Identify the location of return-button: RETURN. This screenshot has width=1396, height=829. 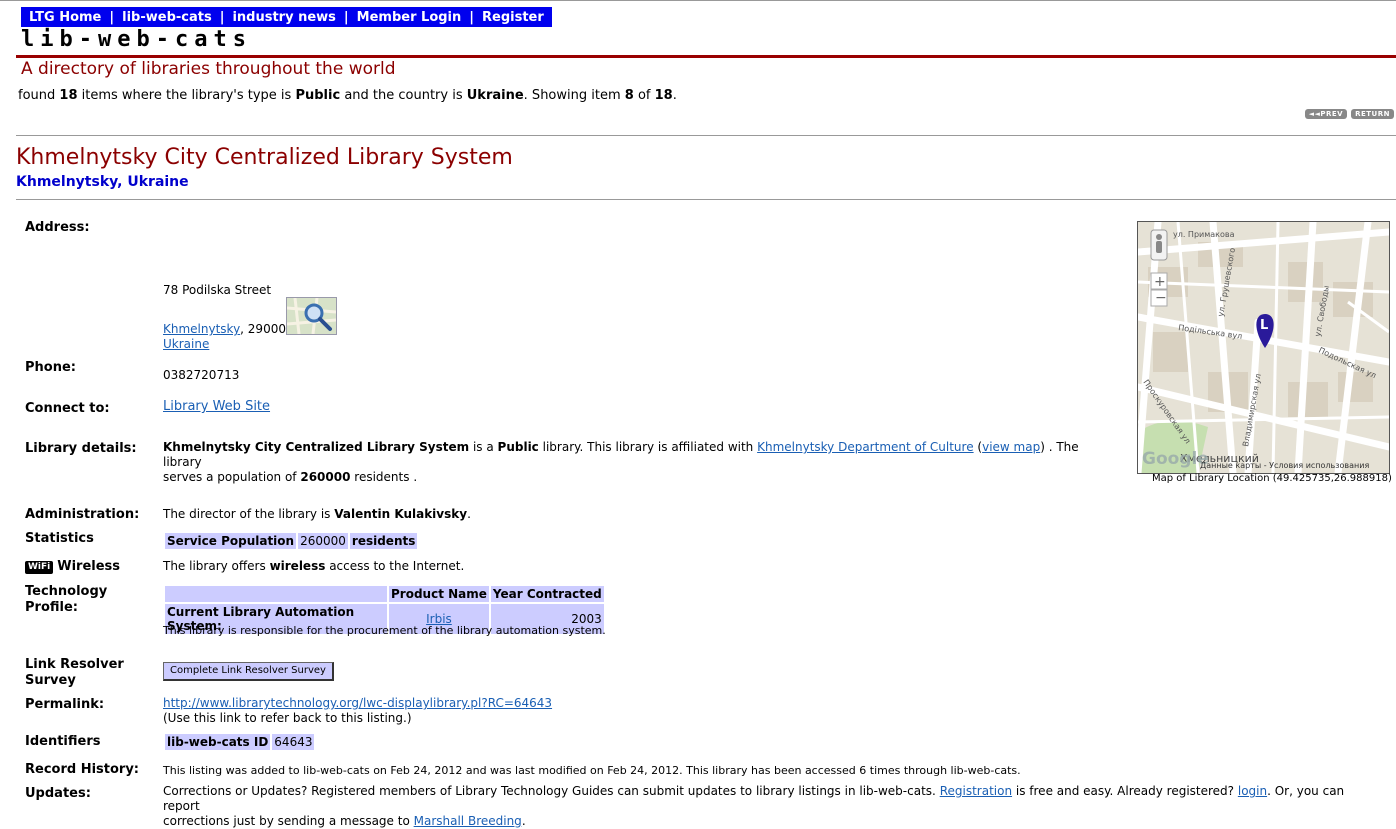
(1372, 114).